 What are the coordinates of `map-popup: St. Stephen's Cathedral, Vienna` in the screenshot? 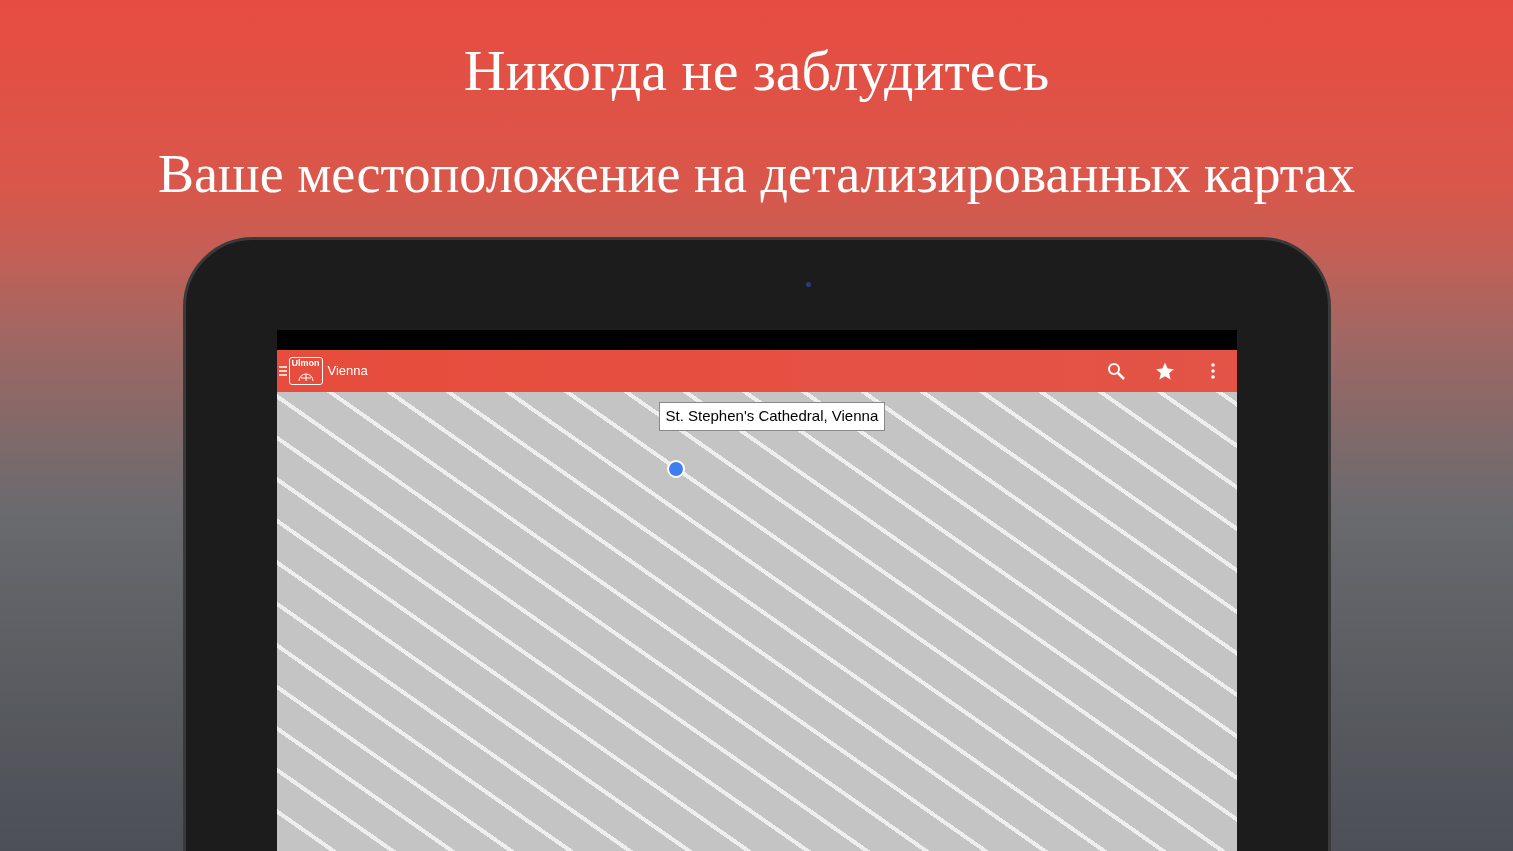 It's located at (772, 416).